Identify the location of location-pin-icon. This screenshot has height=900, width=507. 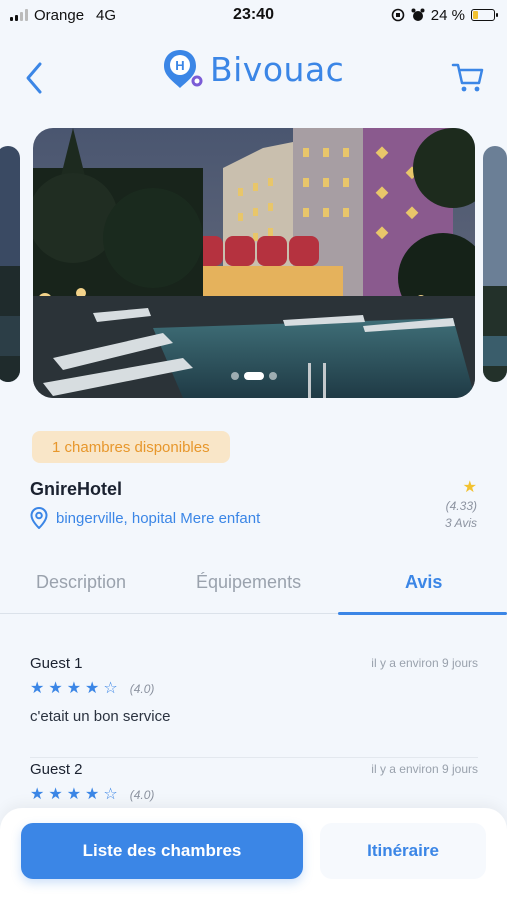
(39, 518).